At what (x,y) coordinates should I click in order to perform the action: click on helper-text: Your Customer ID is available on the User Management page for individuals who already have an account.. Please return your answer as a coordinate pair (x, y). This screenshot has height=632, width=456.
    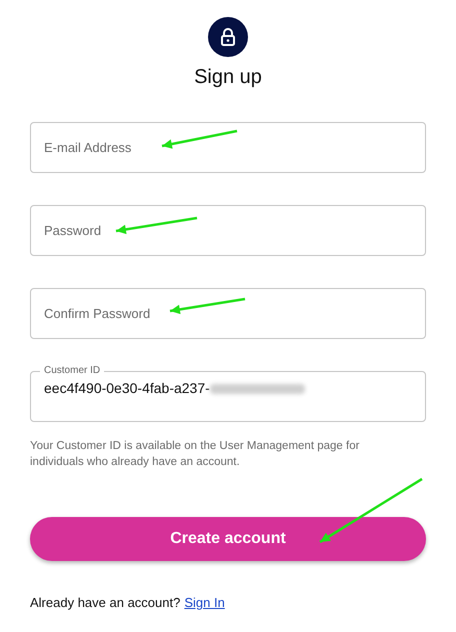
    Looking at the image, I should click on (195, 454).